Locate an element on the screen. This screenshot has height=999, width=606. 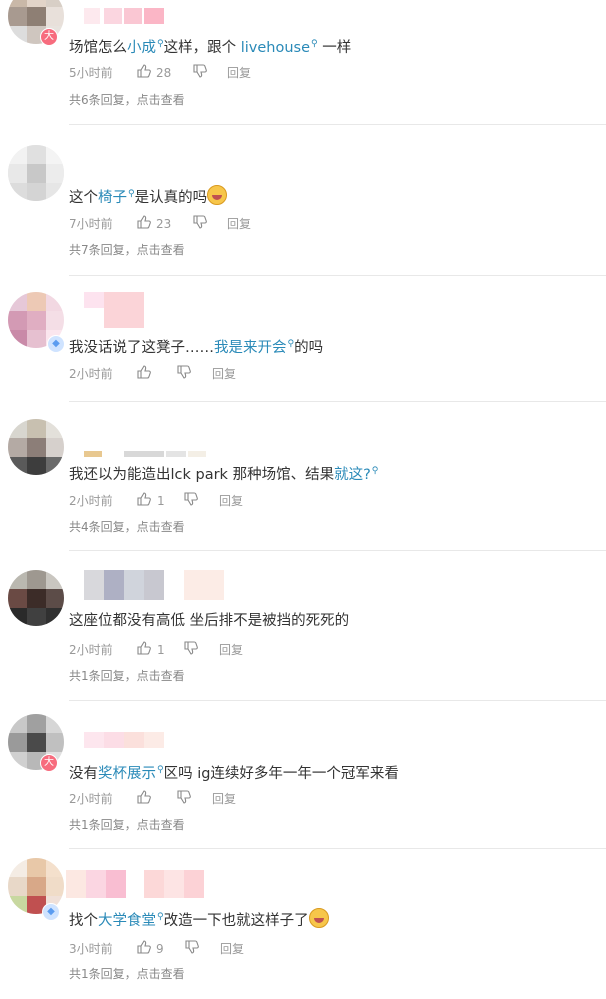
comment-text-segment: 我还以为能造出lck park 那种场馆、结果 is located at coordinates (202, 474).